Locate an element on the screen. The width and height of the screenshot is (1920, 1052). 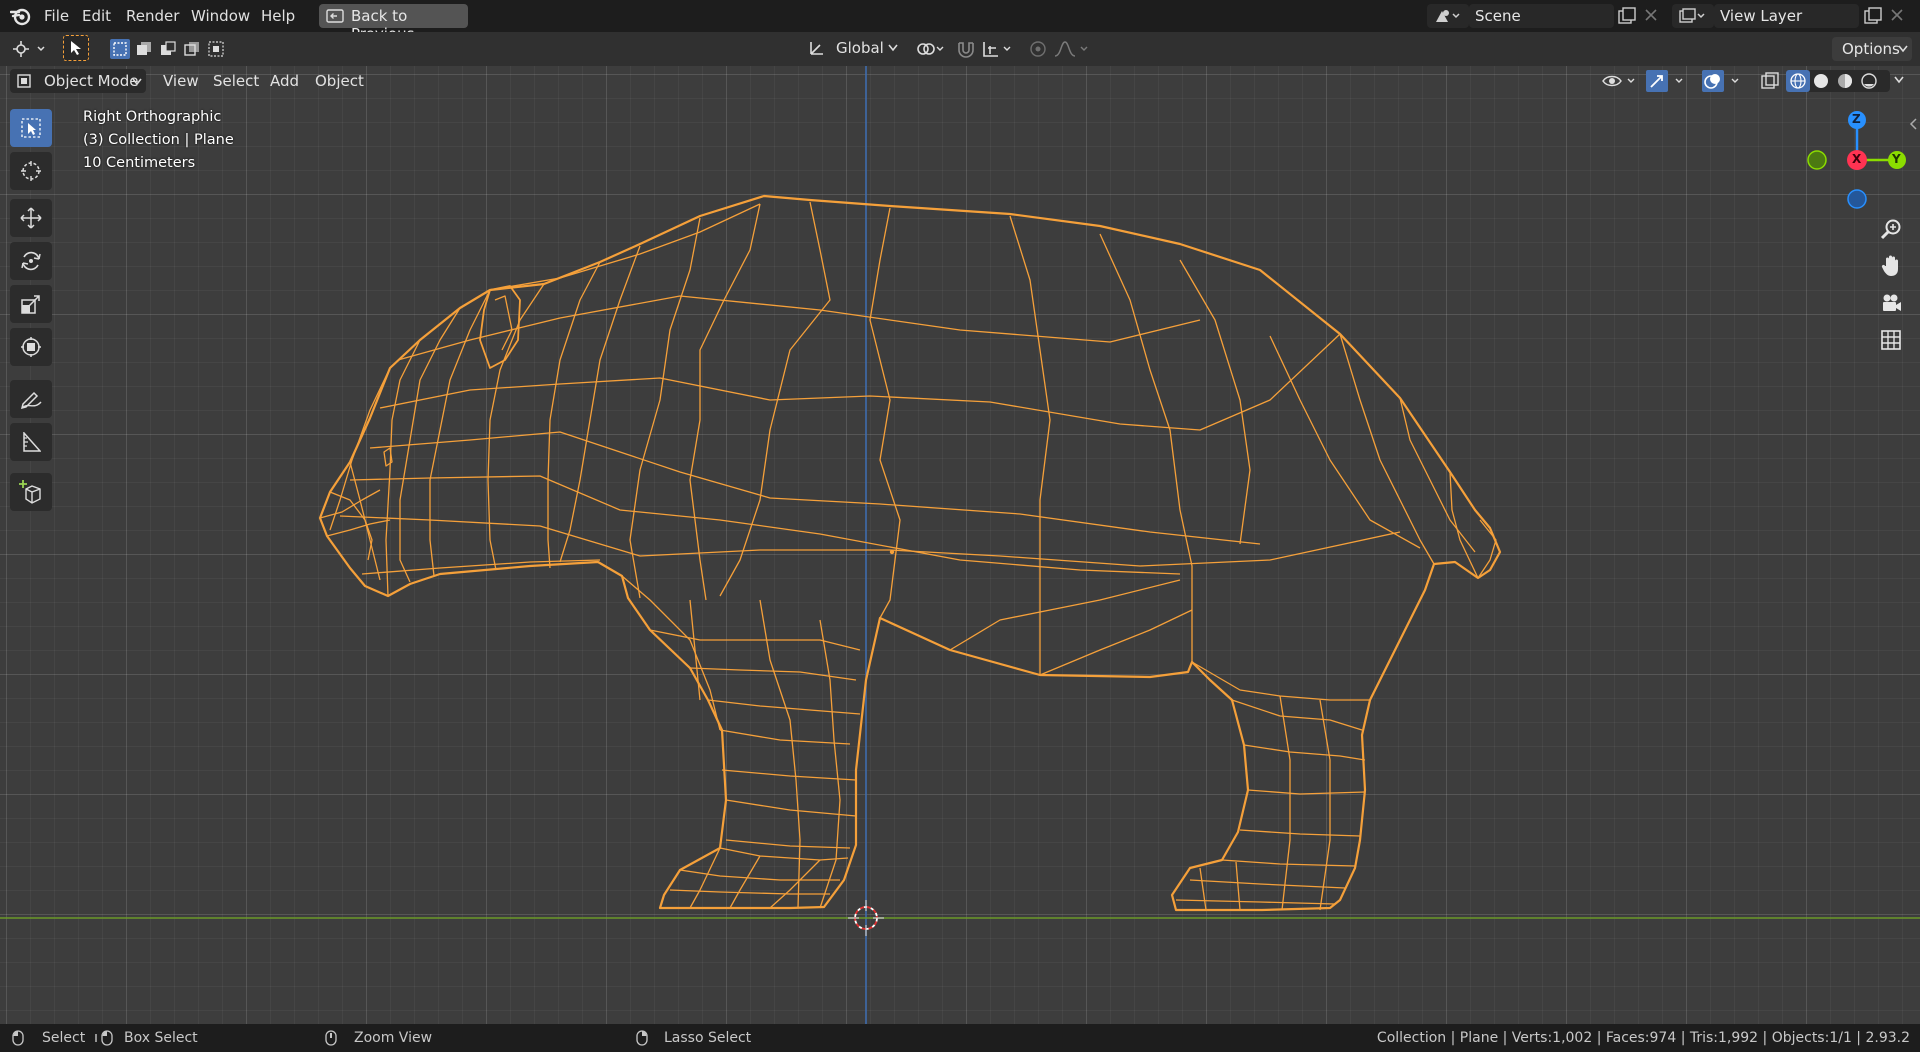
shading-options-chevron-icon is located at coordinates (1899, 80).